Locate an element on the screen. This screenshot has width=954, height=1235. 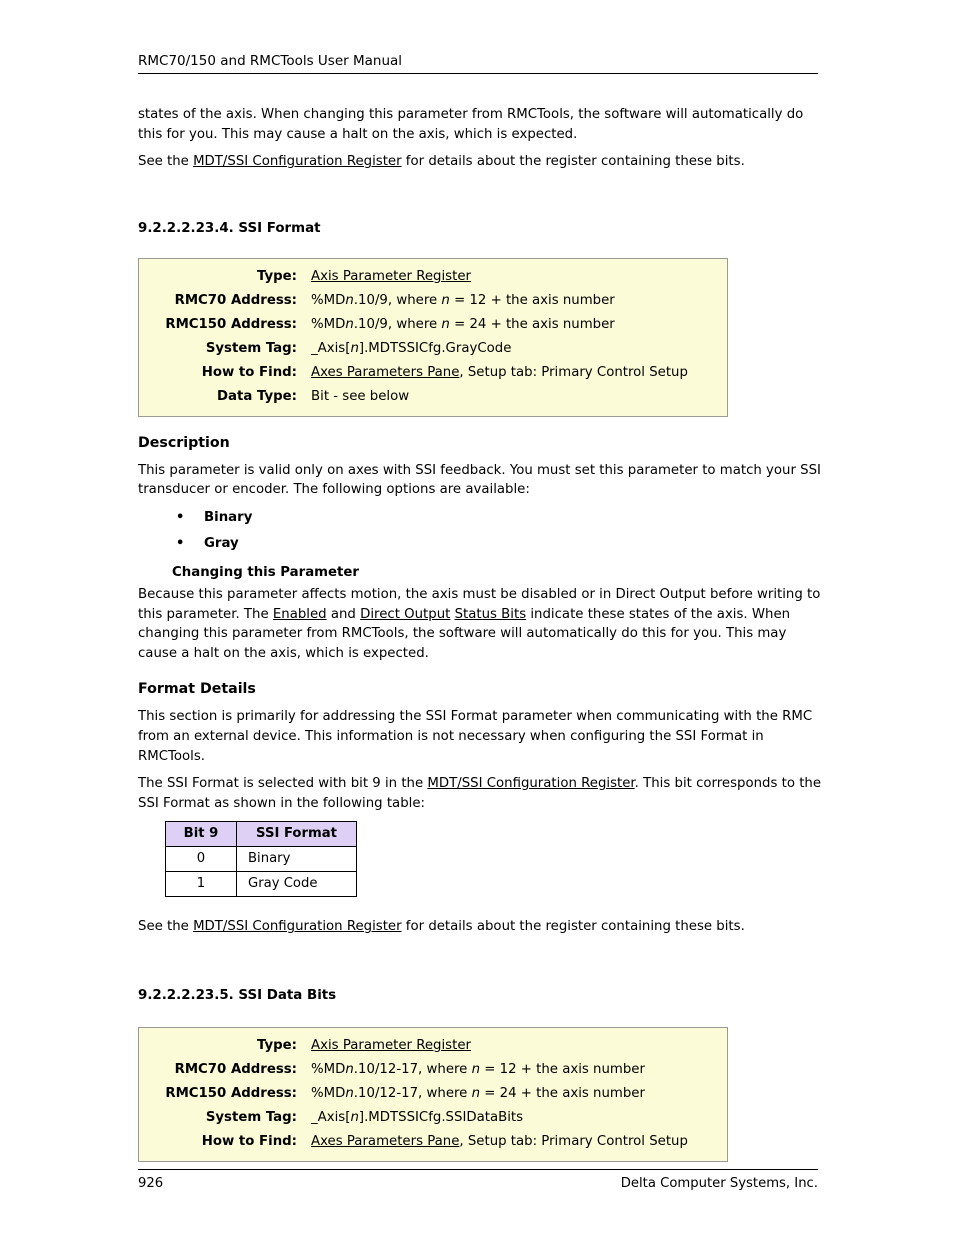
table-row: 1 Gray Code is located at coordinates (261, 884).